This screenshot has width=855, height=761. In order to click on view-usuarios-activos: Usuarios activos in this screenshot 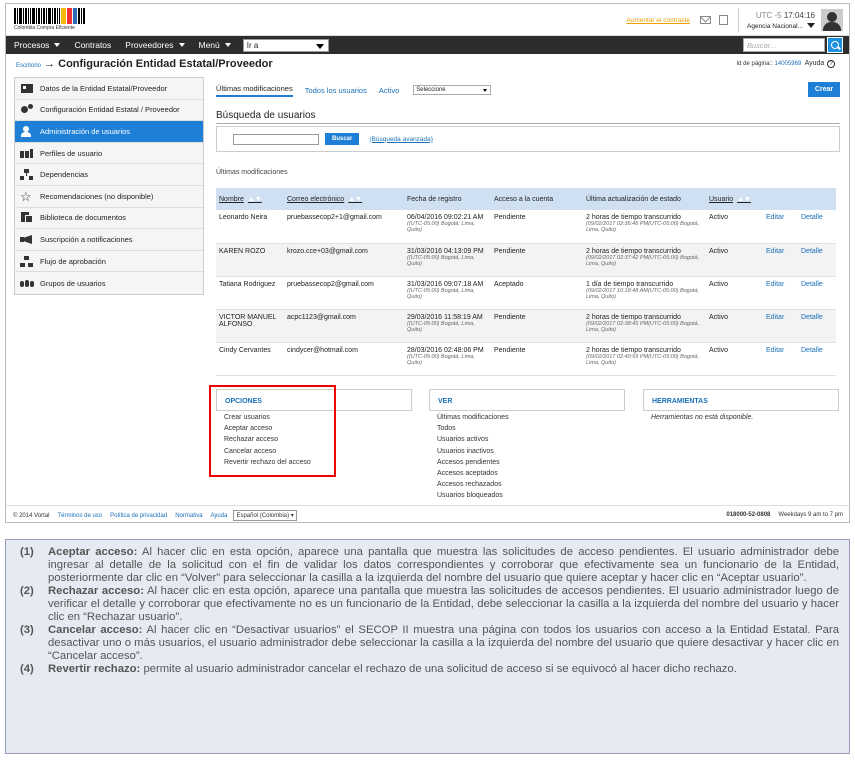, I will do `click(527, 441)`.